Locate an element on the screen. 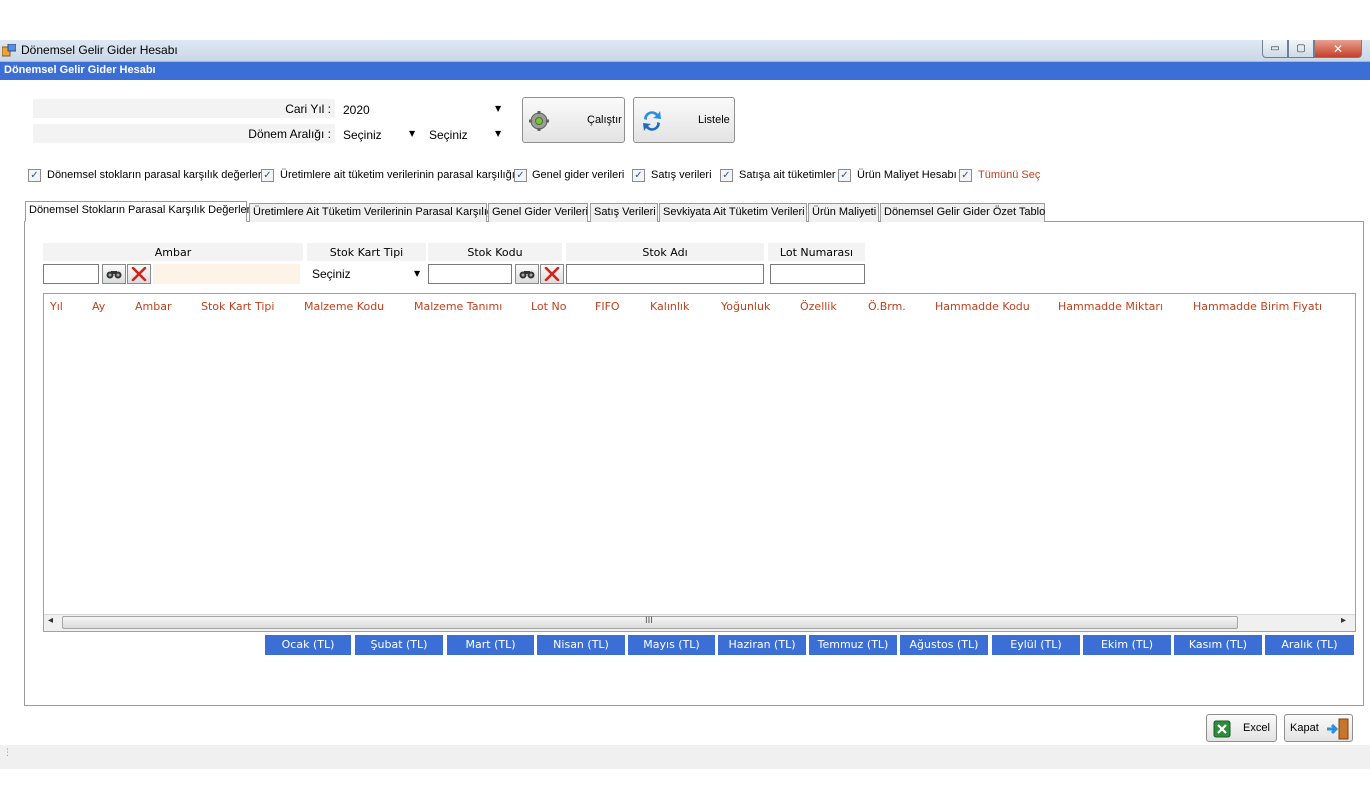  month-header-eylul: Eylül (TL) is located at coordinates (1036, 645).